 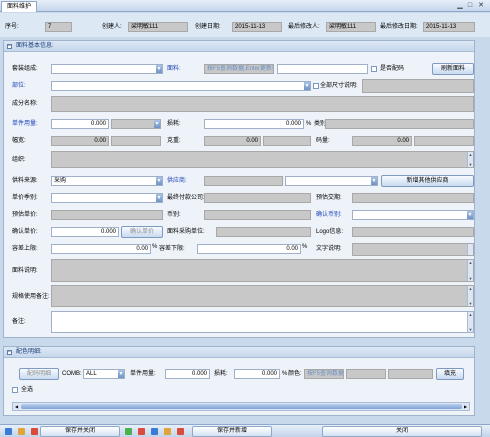 I want to click on fabric-desc-scrollbar: ▲ ▼, so click(x=470, y=270).